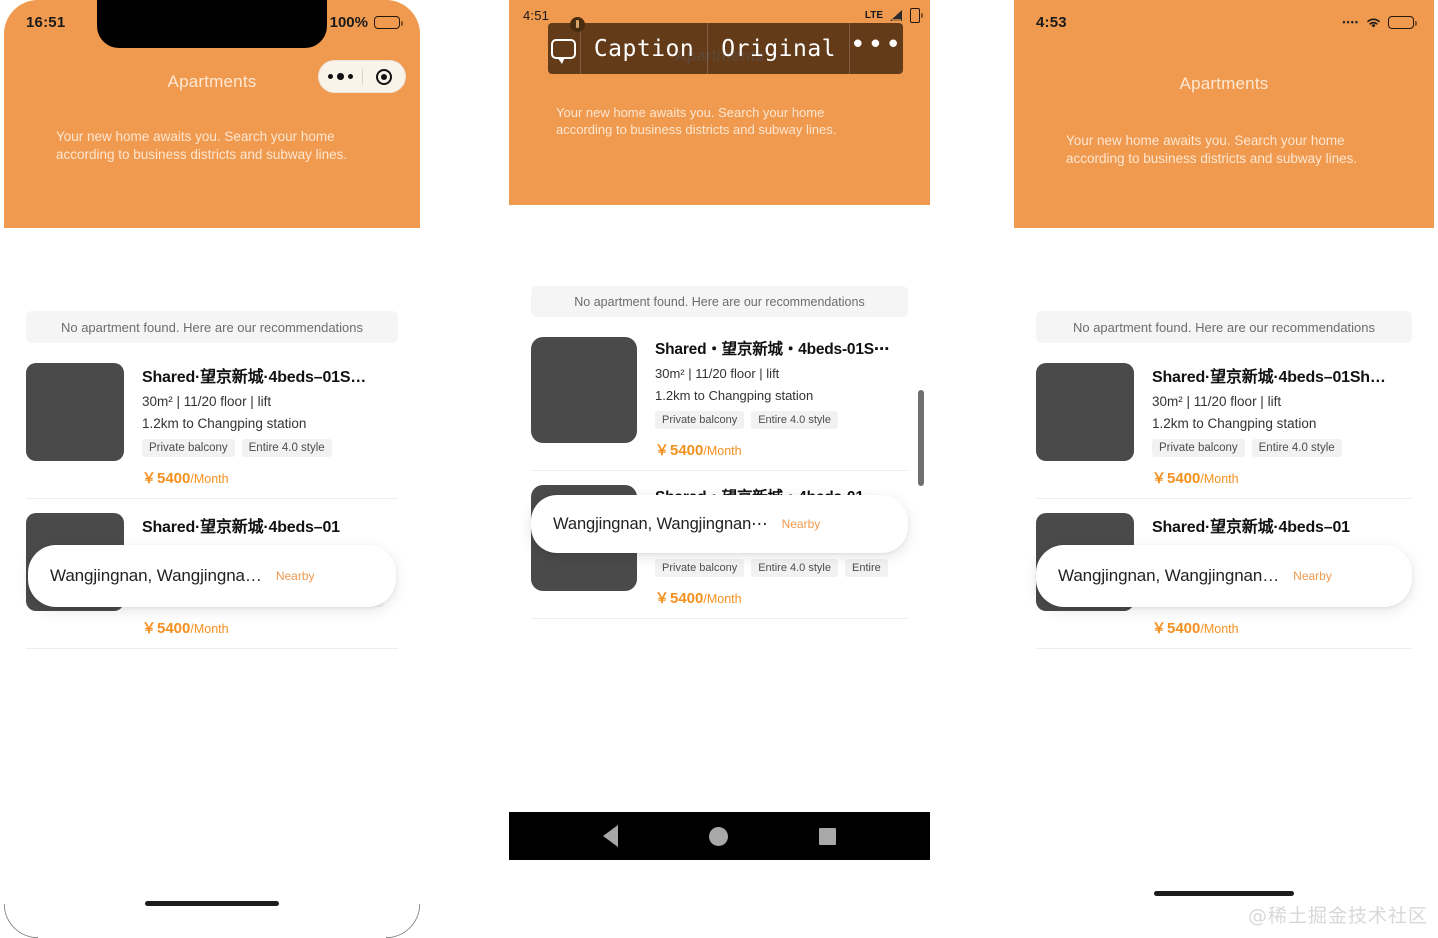 The width and height of the screenshot is (1438, 938). I want to click on ellipsis-icon, so click(340, 76).